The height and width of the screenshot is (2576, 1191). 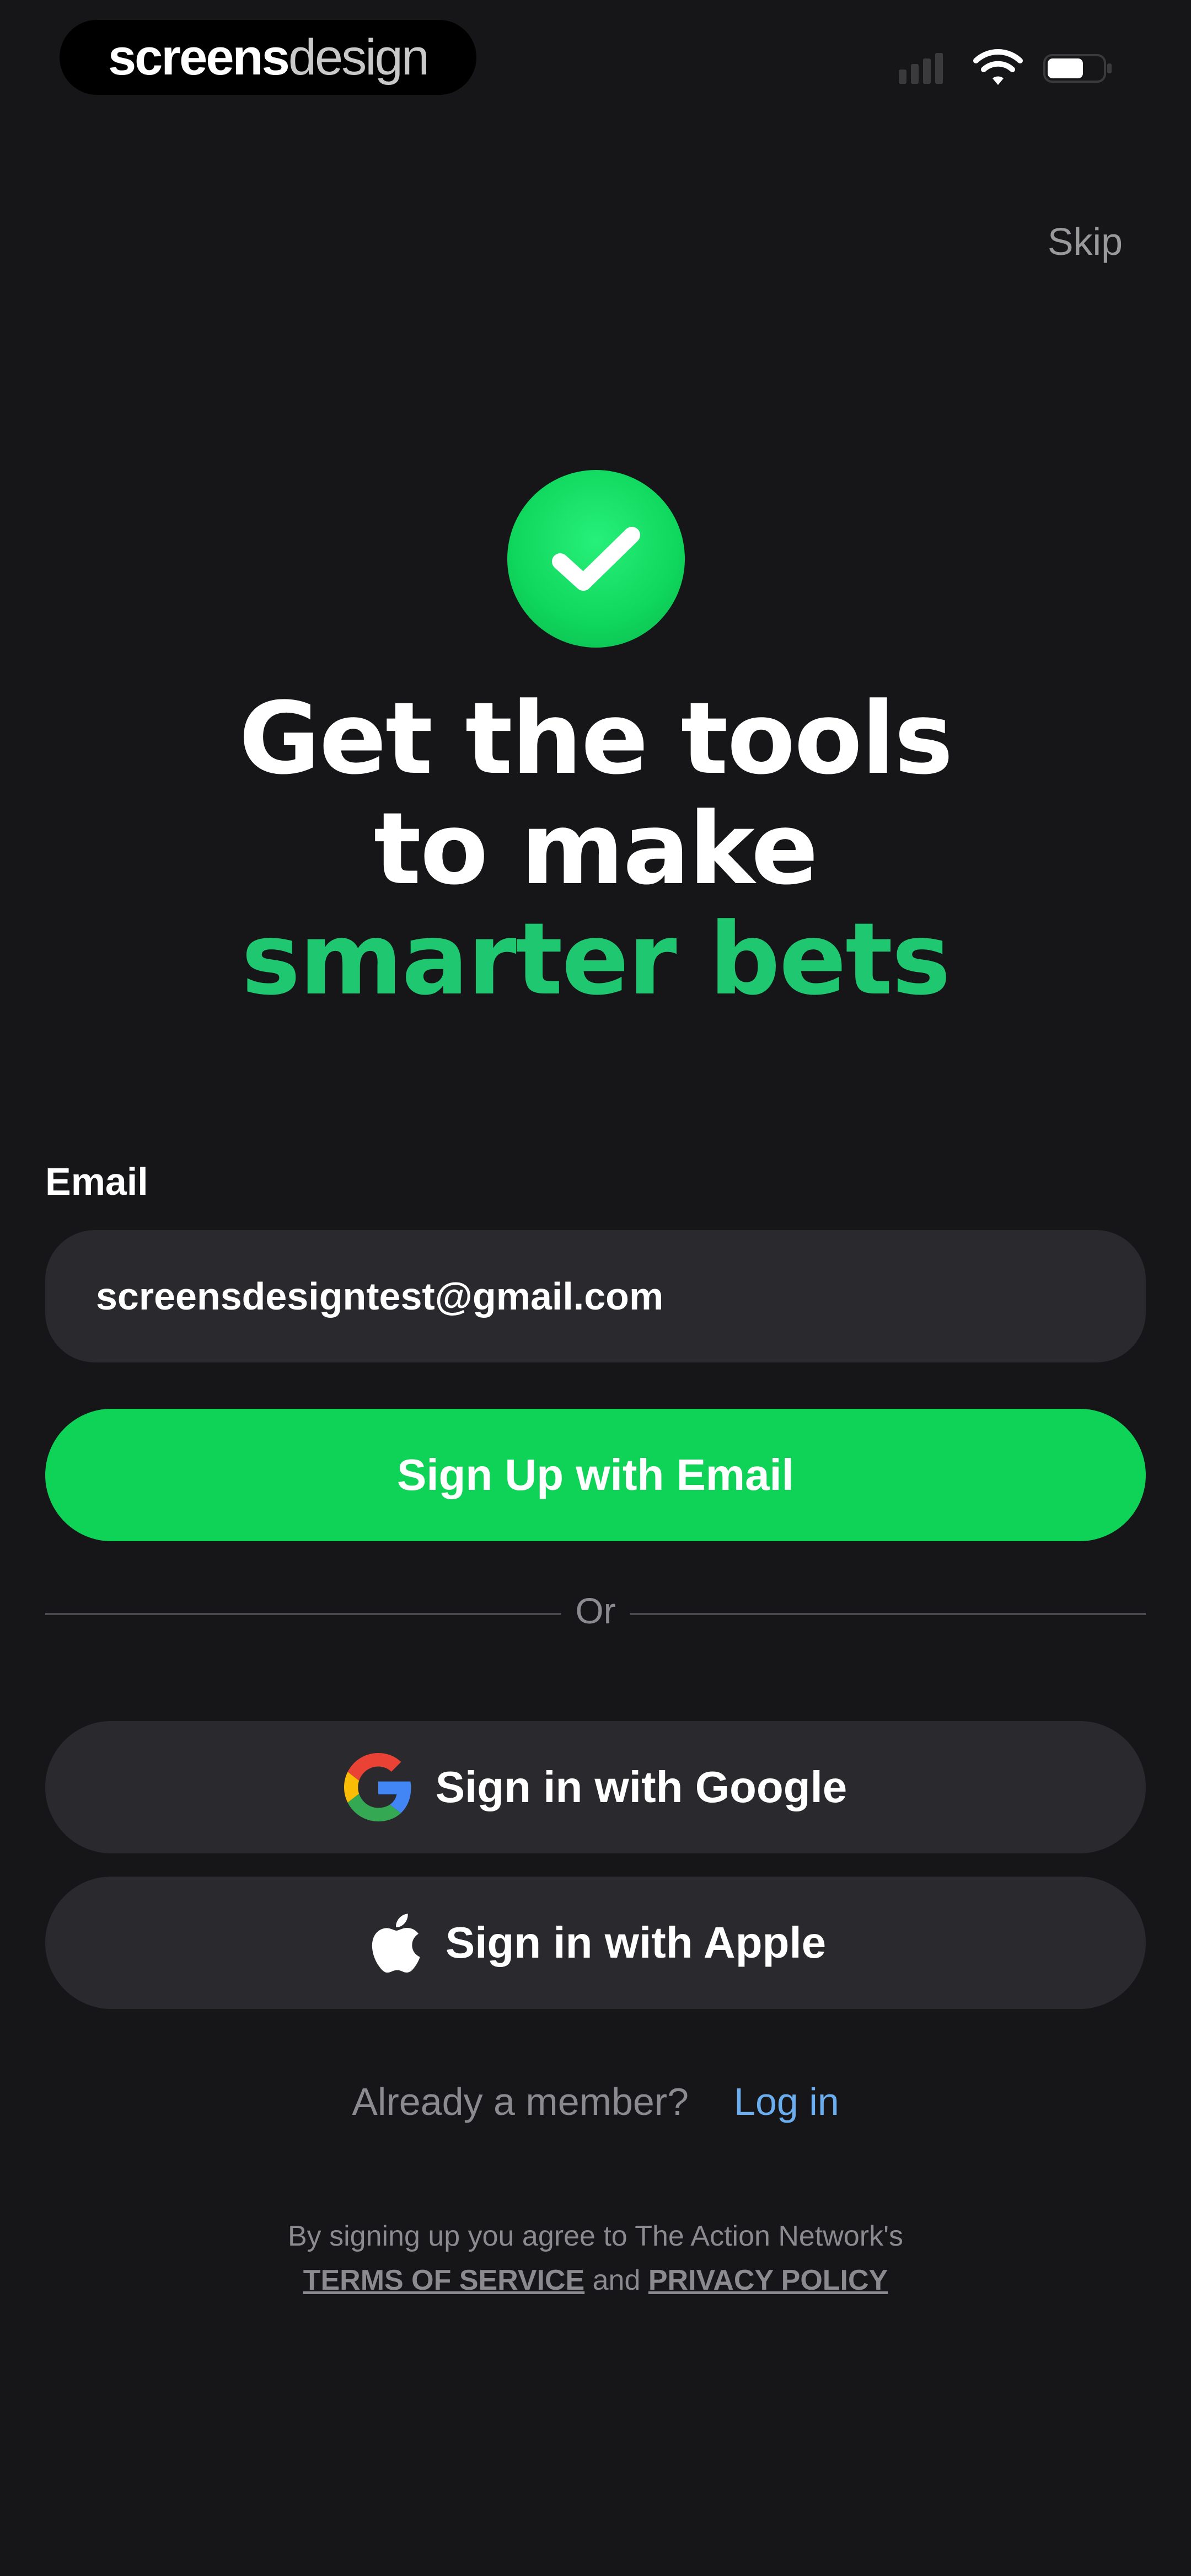 What do you see at coordinates (768, 2280) in the screenshot?
I see `privacy-link: PRIVACY POLICY` at bounding box center [768, 2280].